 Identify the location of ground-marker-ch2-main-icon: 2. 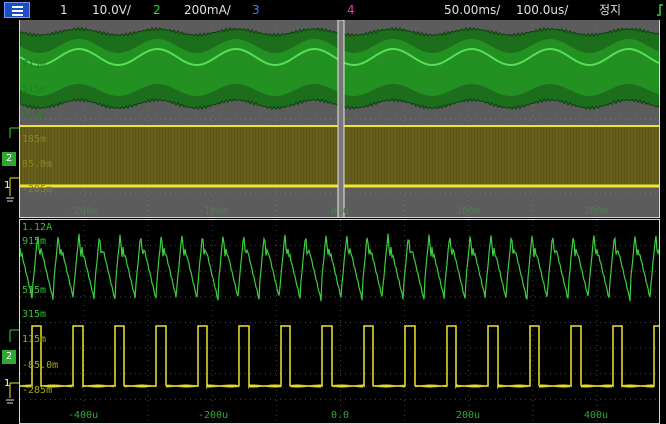
(9, 357).